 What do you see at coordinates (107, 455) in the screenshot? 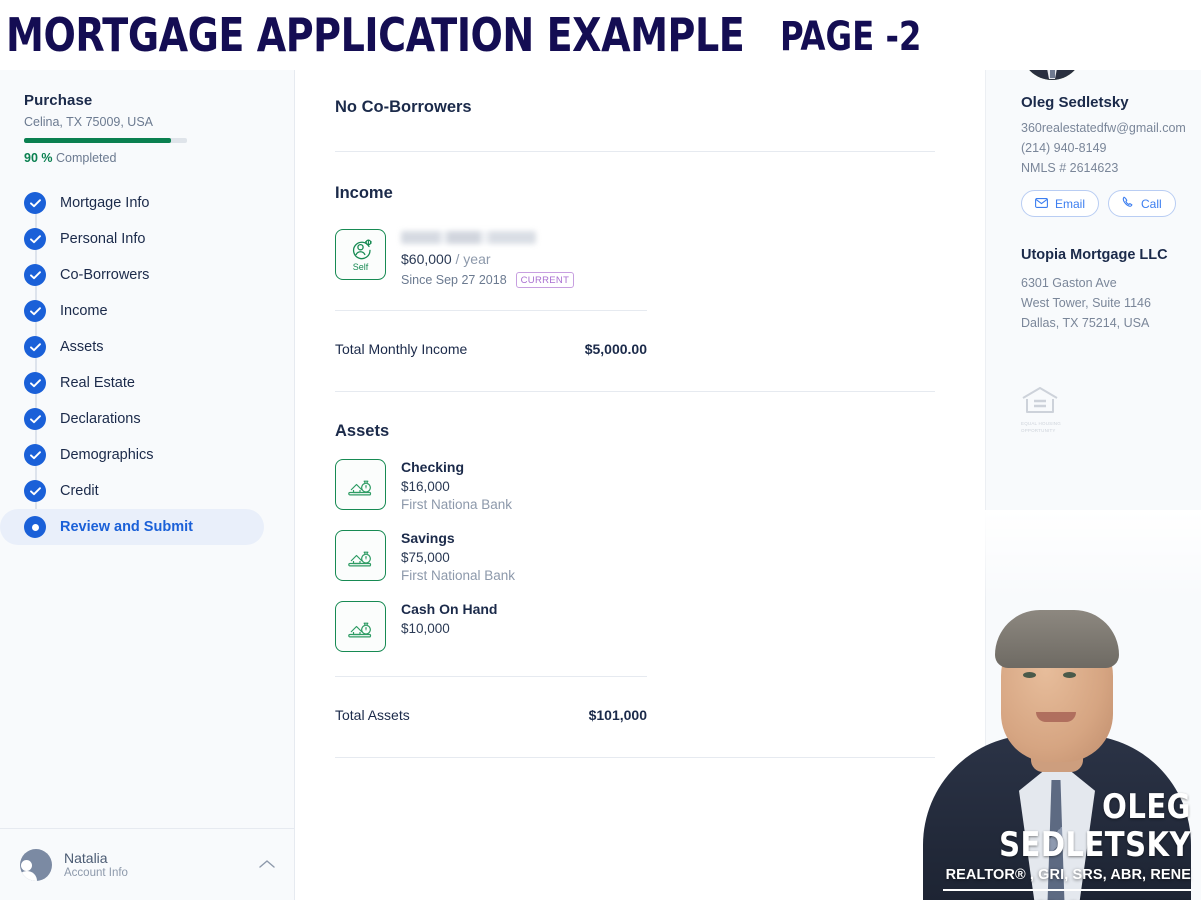
I see `sidebar-step-label: Demographics` at bounding box center [107, 455].